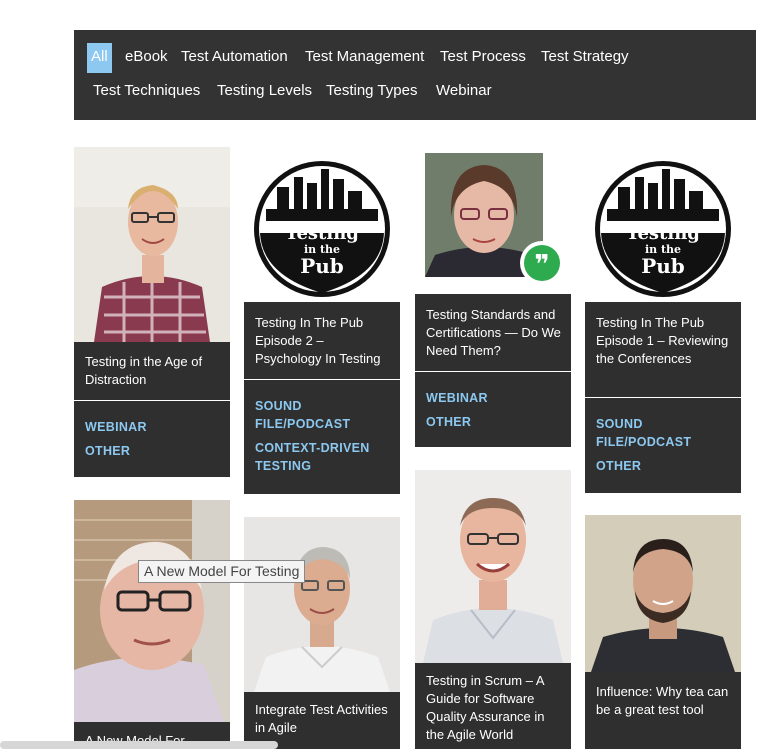  What do you see at coordinates (222, 571) in the screenshot?
I see `hover-tooltip: A New Model For Testing` at bounding box center [222, 571].